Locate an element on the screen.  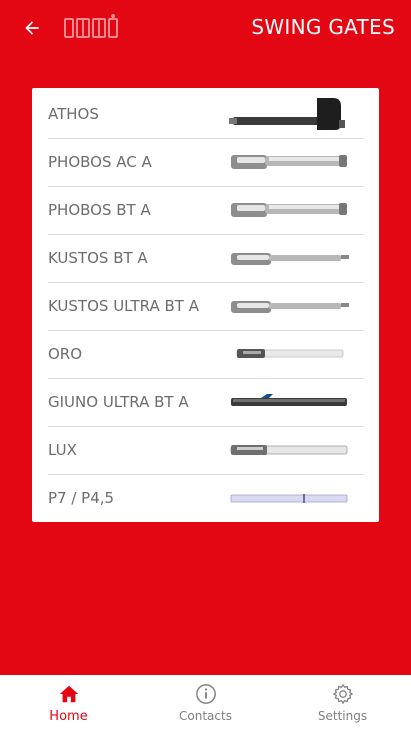
product-label: ATHOS is located at coordinates (73, 114).